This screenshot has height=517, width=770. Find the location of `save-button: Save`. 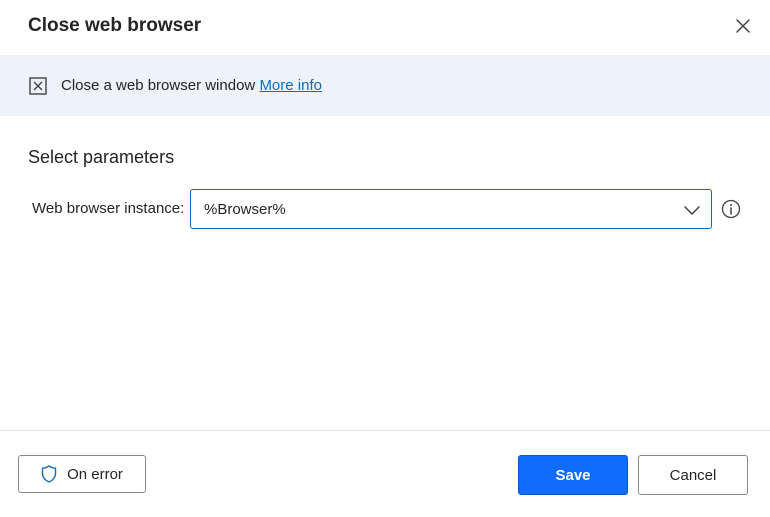

save-button: Save is located at coordinates (573, 475).